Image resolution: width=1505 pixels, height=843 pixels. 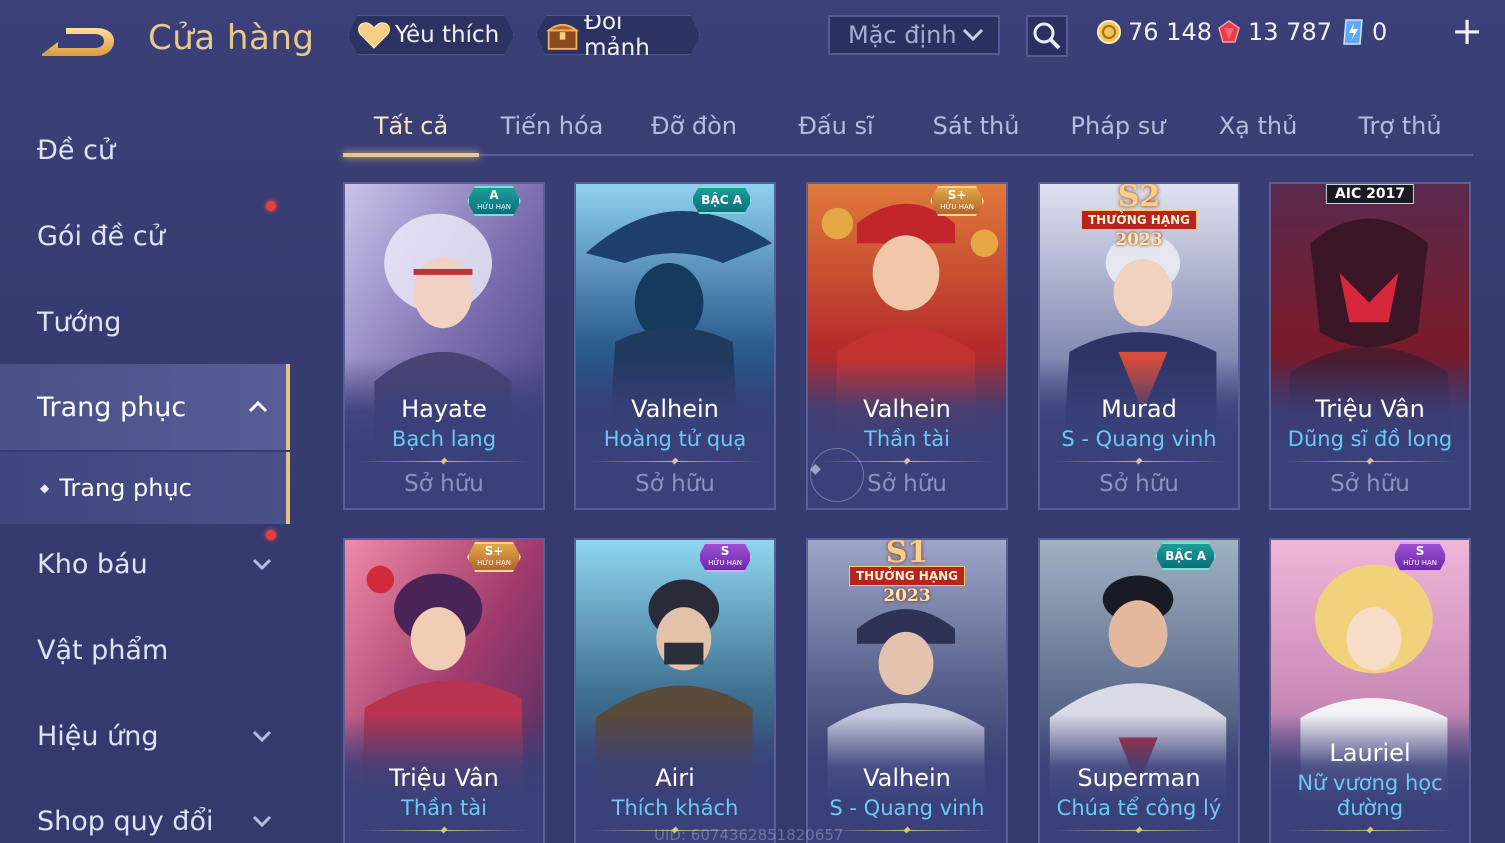 What do you see at coordinates (976, 129) in the screenshot?
I see `tab-assassin: Sát thủ` at bounding box center [976, 129].